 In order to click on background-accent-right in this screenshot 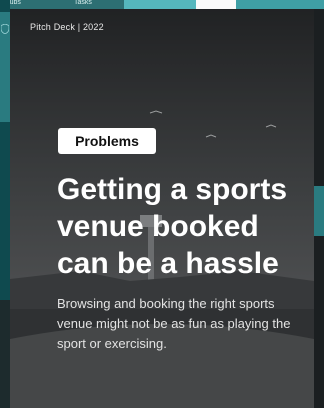, I will do `click(280, 4)`.